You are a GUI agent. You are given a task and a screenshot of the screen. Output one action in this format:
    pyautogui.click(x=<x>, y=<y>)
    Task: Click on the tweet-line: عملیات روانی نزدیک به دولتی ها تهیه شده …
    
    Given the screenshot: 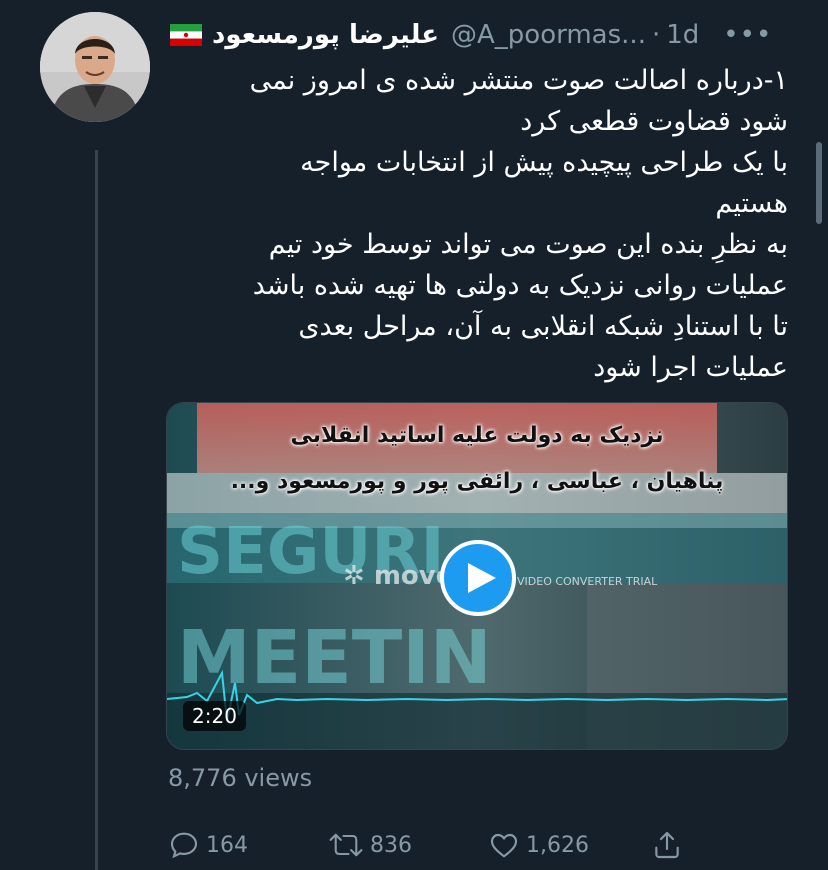 What is the action you would take?
    pyautogui.click(x=520, y=285)
    